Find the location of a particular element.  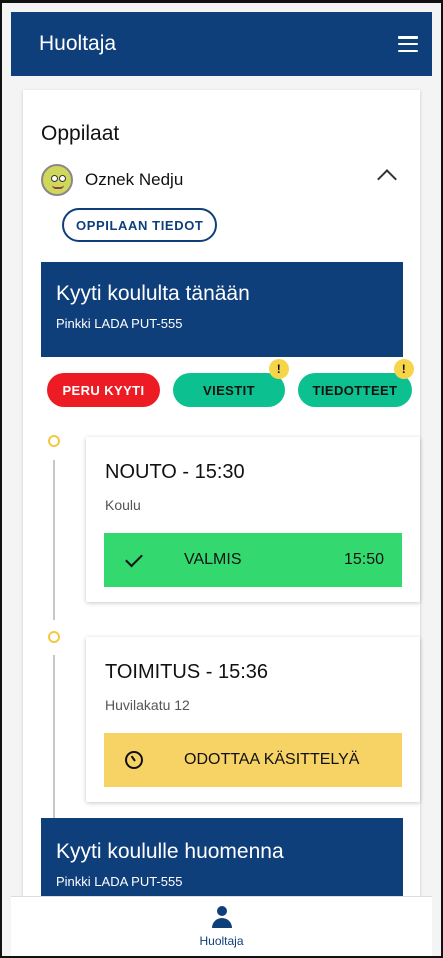

status-time: 15:50 is located at coordinates (363, 559).